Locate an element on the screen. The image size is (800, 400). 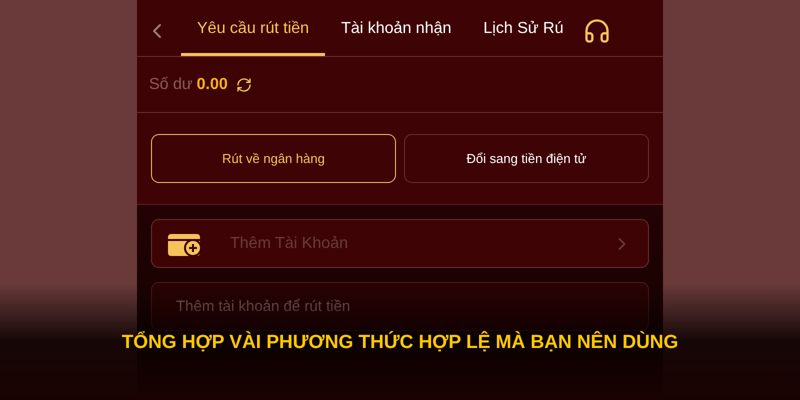
headline: TỔNG HỢP VÀI PHƯƠNG THỨC HỢP LỆ MÀ BẠN NÊN DÙNG is located at coordinates (400, 342).